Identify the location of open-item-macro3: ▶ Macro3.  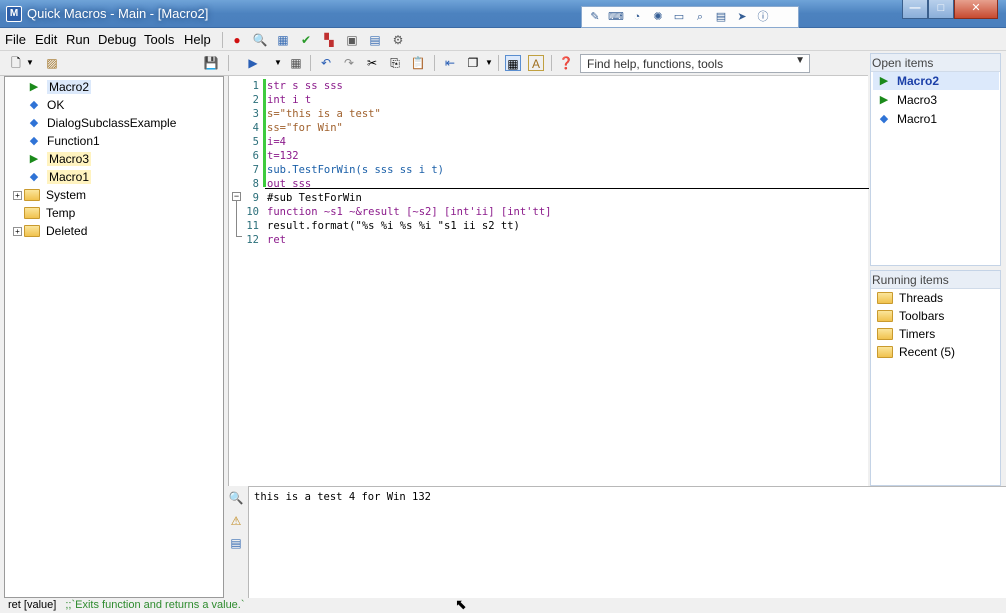
(907, 100).